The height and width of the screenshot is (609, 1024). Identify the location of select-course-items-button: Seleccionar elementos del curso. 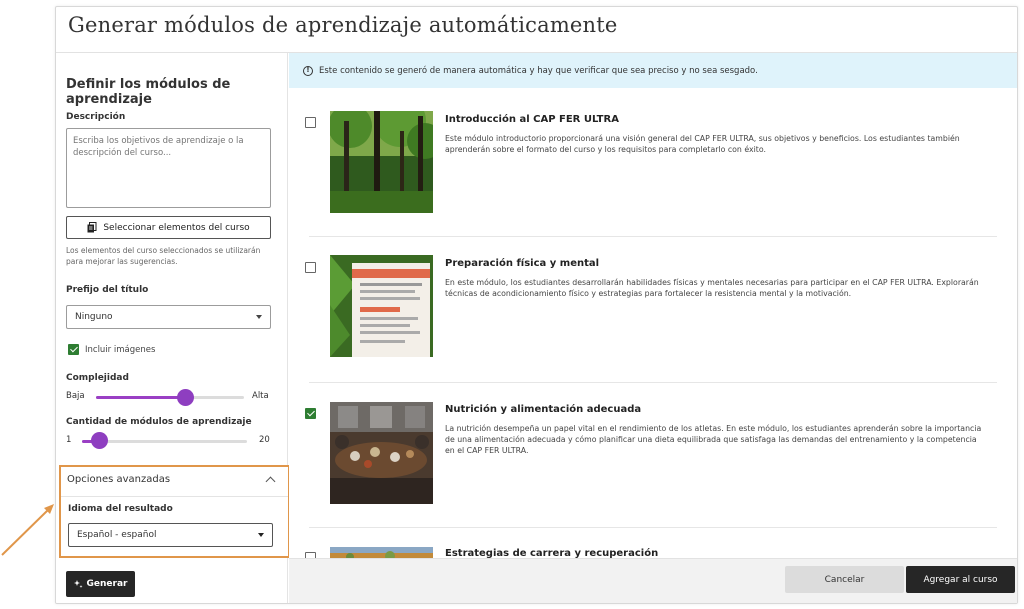
(168, 227).